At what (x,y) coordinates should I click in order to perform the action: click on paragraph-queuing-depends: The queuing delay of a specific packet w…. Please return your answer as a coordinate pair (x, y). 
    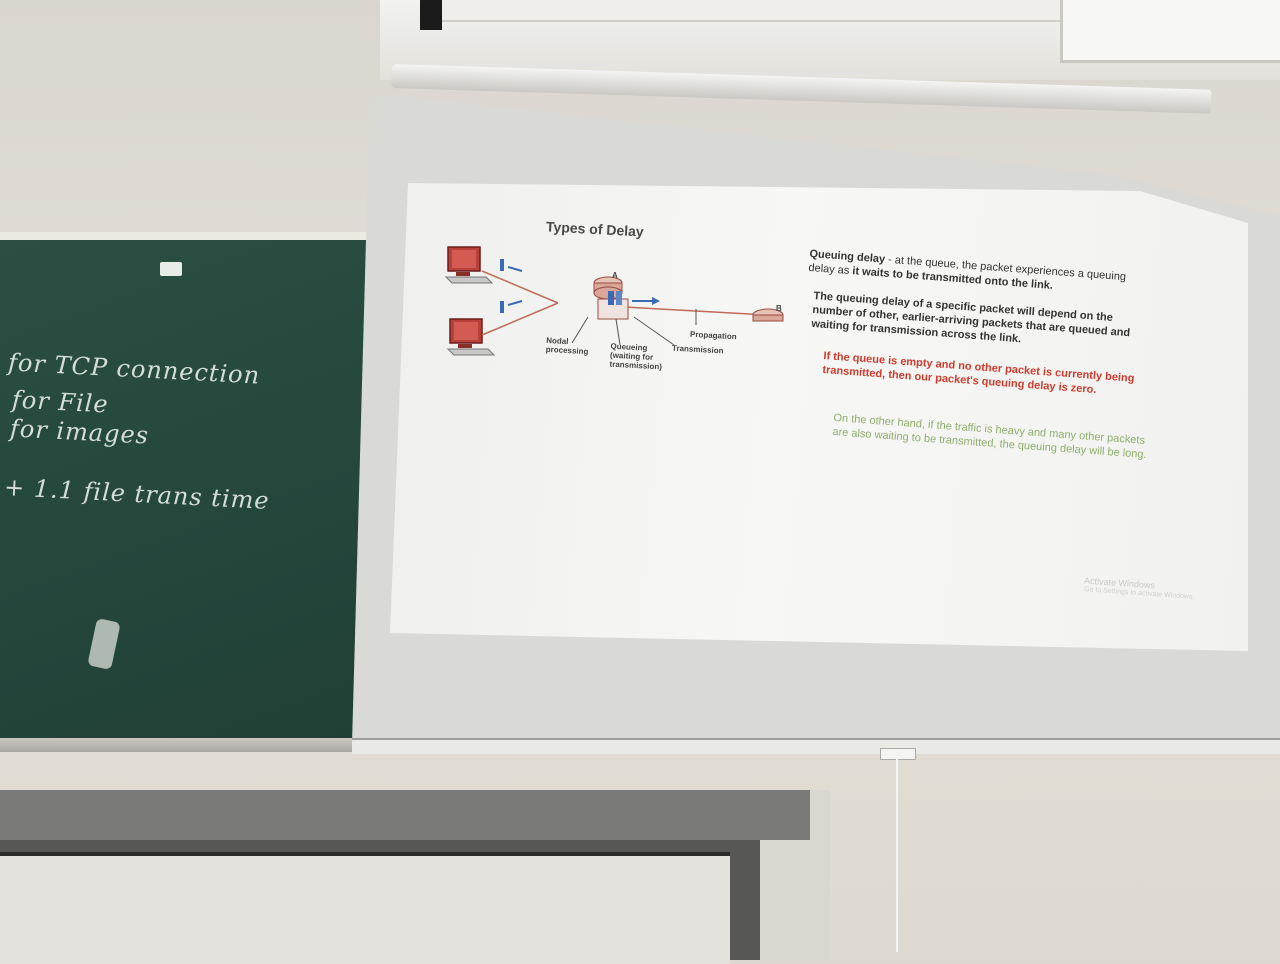
    Looking at the image, I should click on (970, 317).